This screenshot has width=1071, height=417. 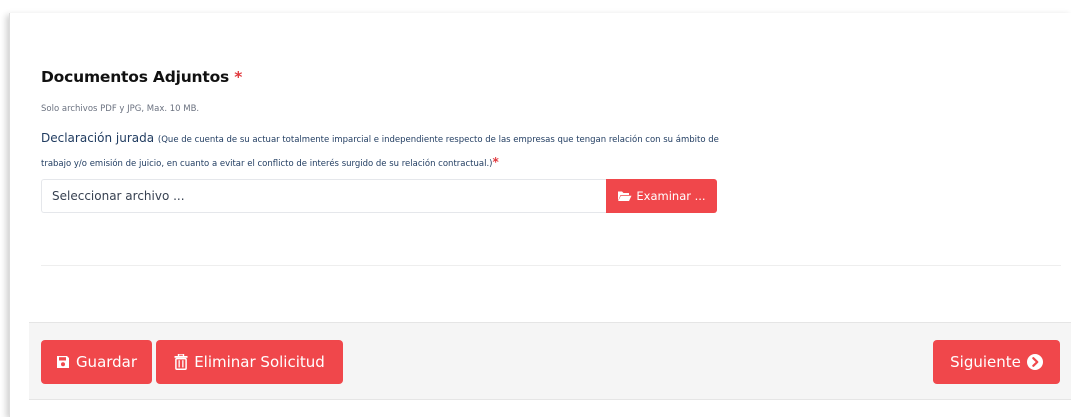 What do you see at coordinates (551, 265) in the screenshot?
I see `divider` at bounding box center [551, 265].